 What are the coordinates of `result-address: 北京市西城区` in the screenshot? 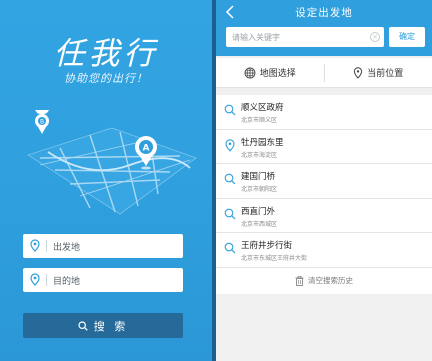 It's located at (259, 224).